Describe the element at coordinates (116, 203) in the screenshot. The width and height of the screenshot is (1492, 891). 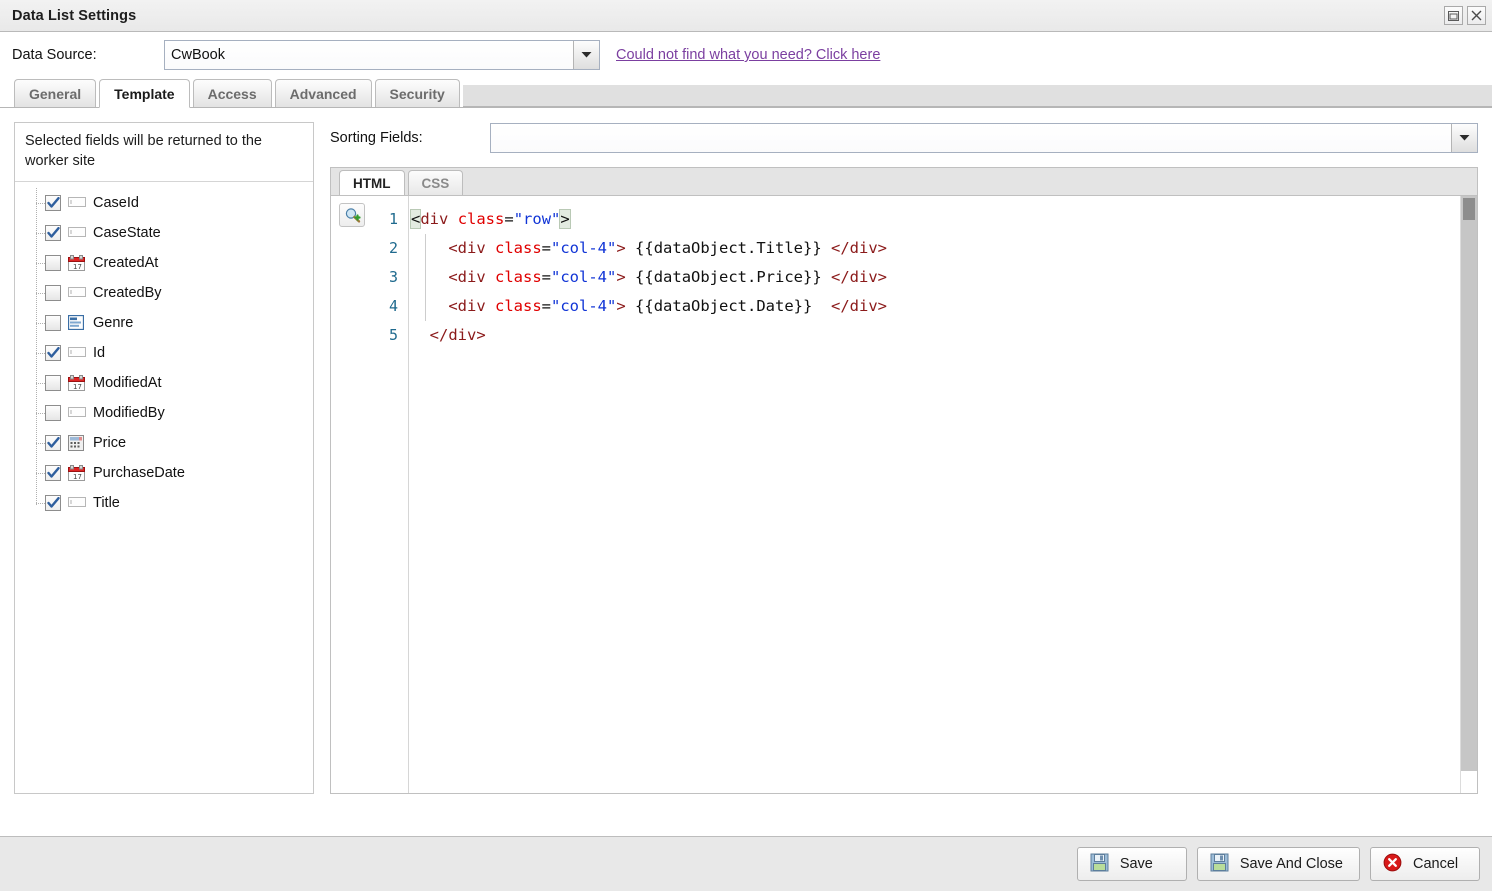
I see `field-label: CaseId` at that location.